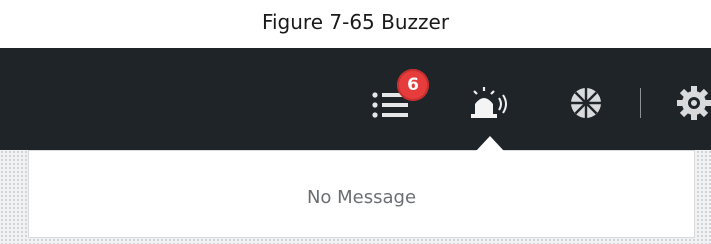 This screenshot has height=244, width=711. Describe the element at coordinates (640, 103) in the screenshot. I see `toolbar-divider` at that location.